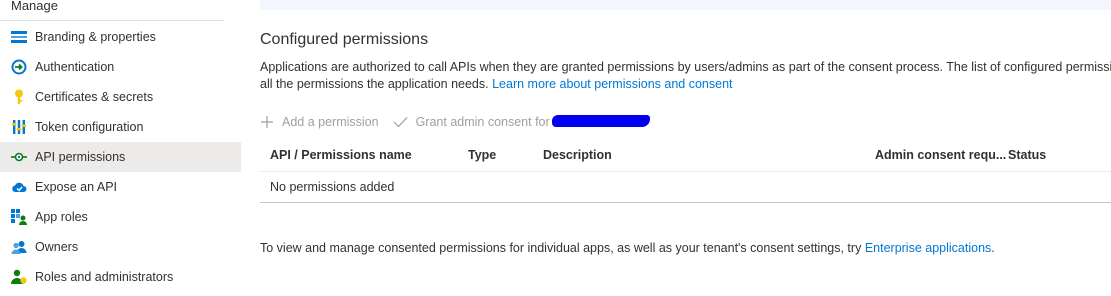  Describe the element at coordinates (19, 247) in the screenshot. I see `owners-icon` at that location.